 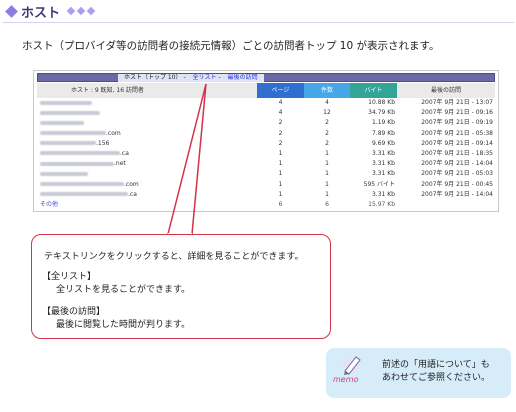 What do you see at coordinates (74, 312) in the screenshot?
I see `callout-last-heading: 【最後の訪問】` at bounding box center [74, 312].